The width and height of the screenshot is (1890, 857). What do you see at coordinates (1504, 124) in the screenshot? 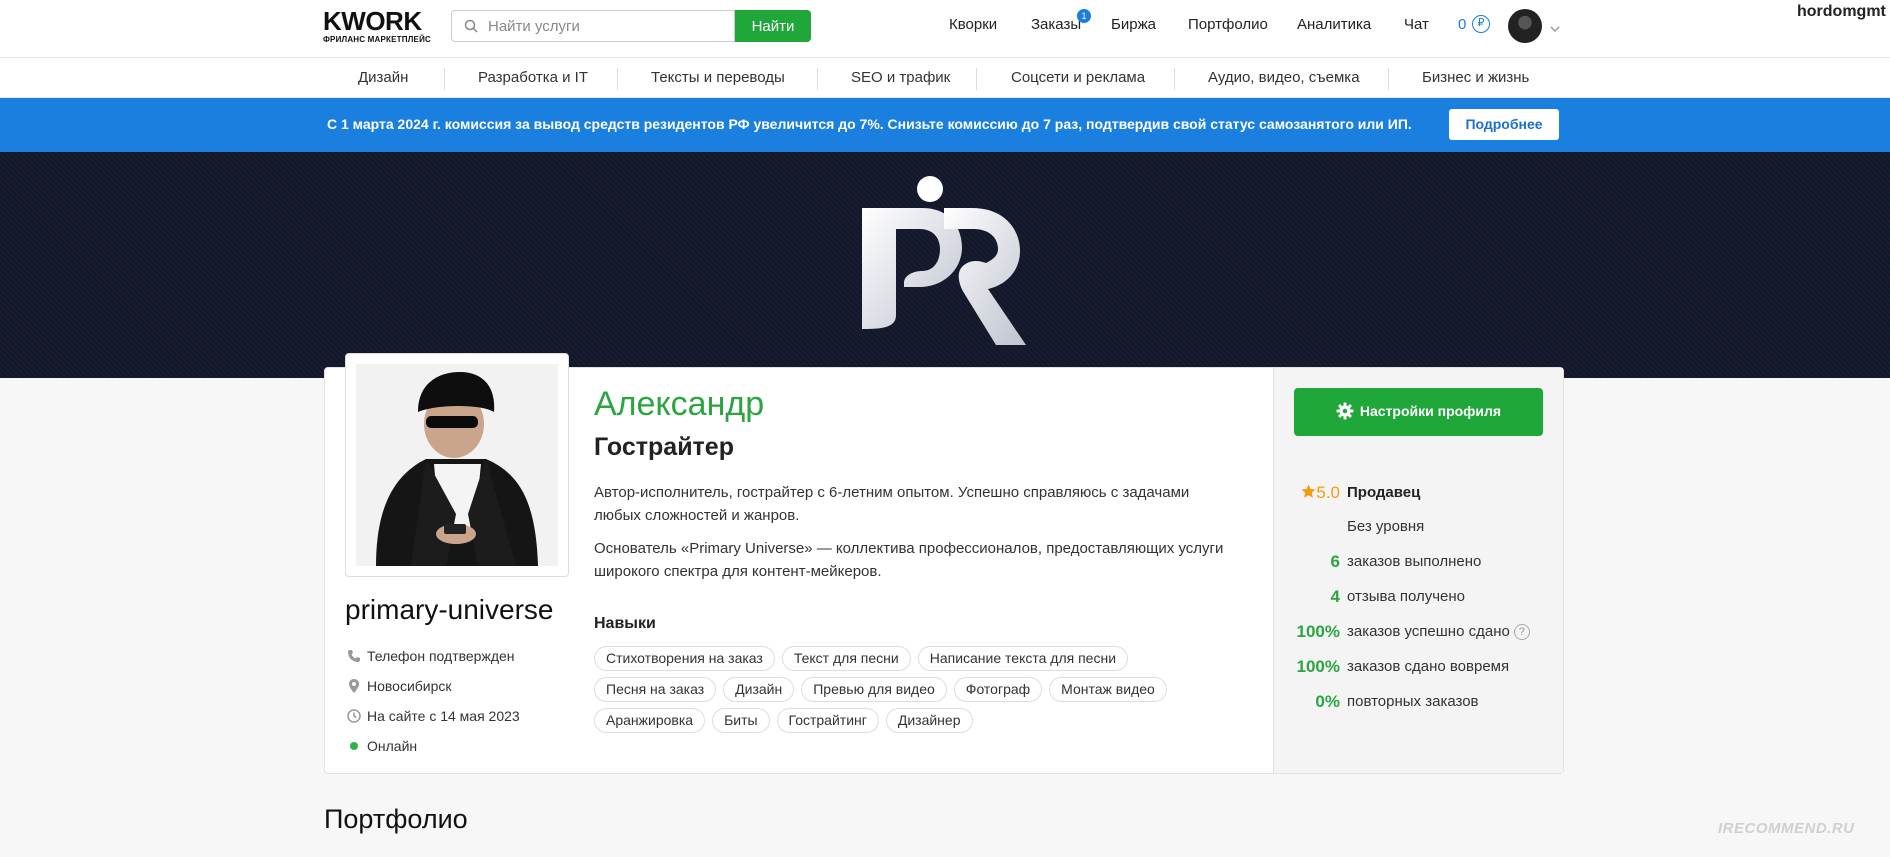
I see `banner-more-button: Подробнее` at bounding box center [1504, 124].